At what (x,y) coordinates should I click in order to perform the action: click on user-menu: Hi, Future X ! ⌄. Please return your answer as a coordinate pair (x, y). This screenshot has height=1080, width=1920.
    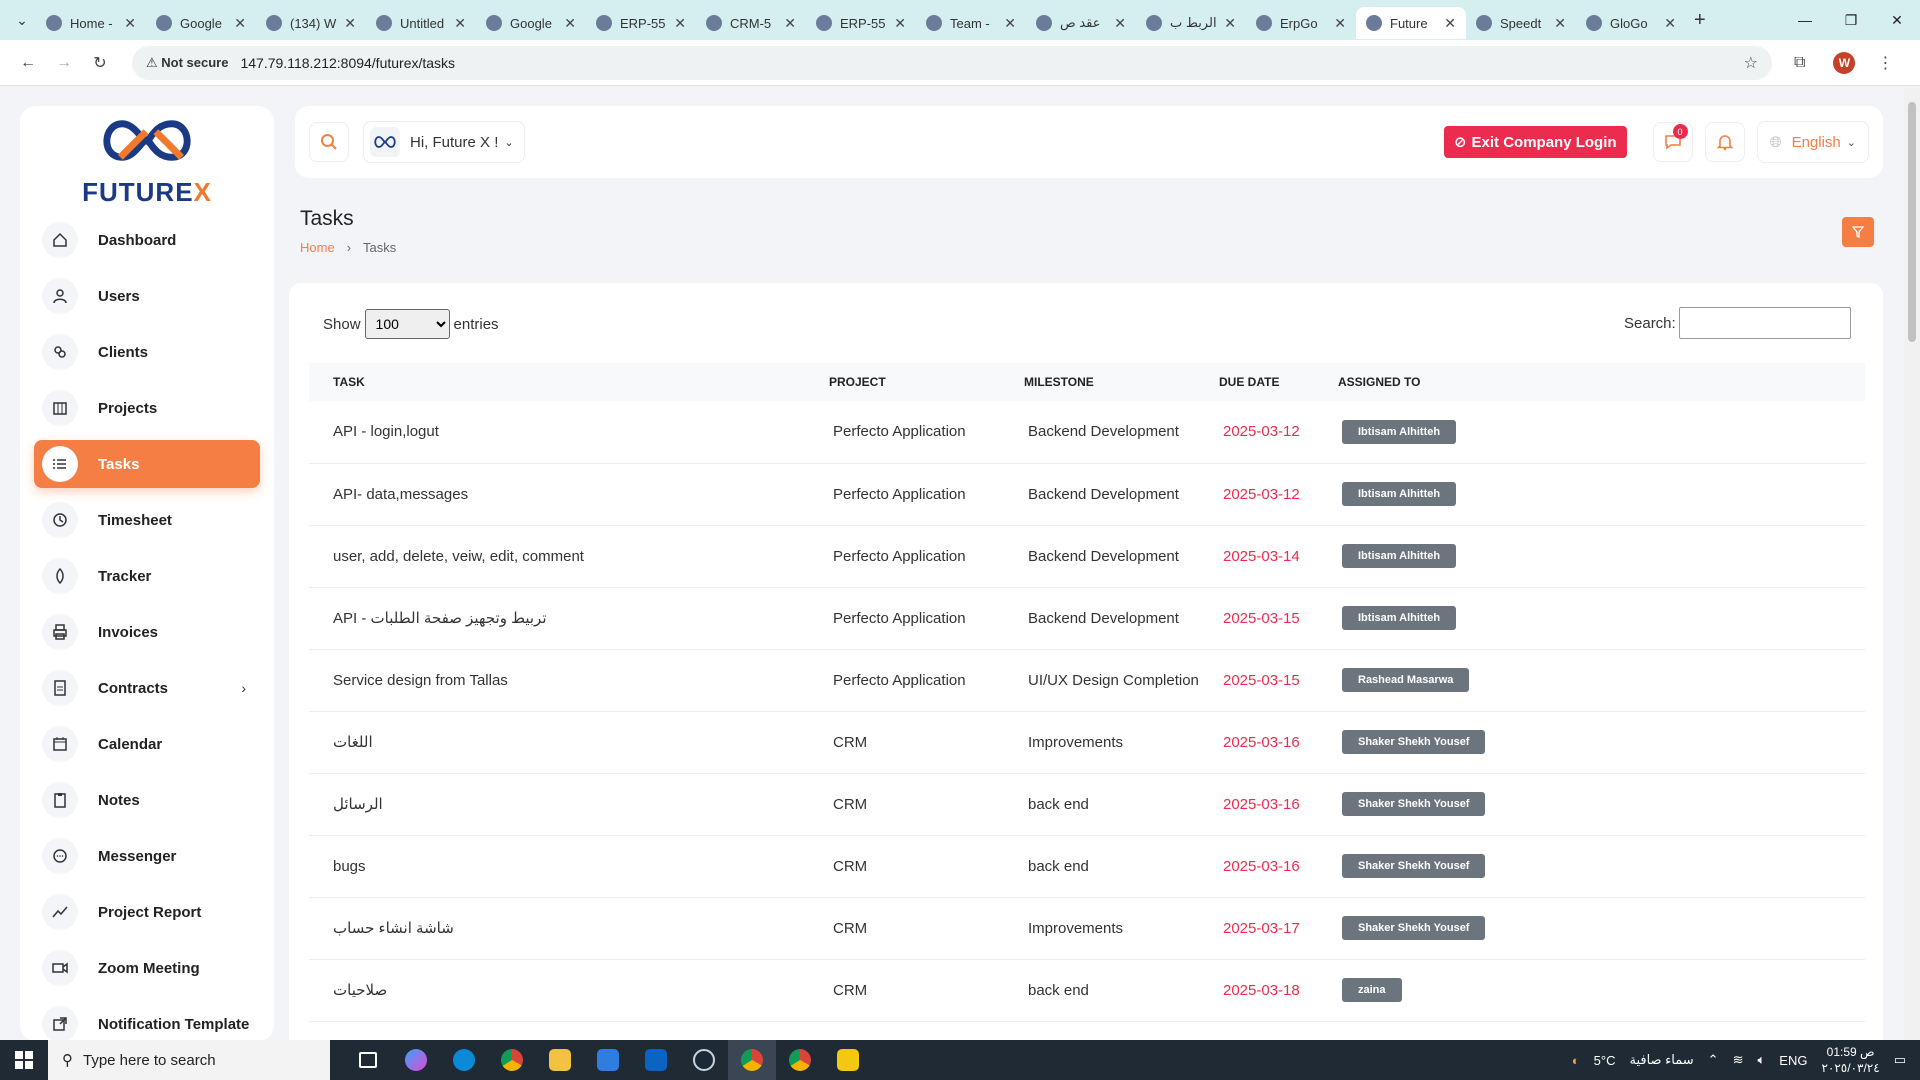
    Looking at the image, I should click on (444, 142).